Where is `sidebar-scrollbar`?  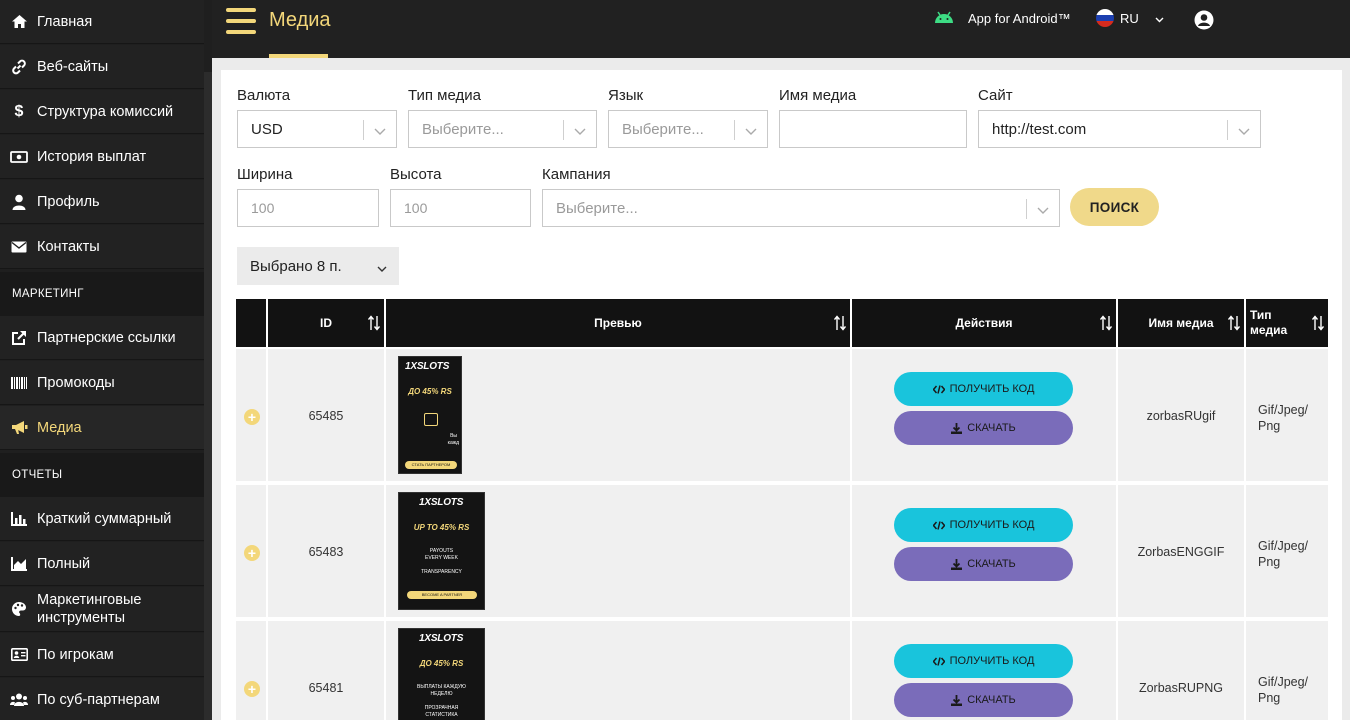 sidebar-scrollbar is located at coordinates (208, 396).